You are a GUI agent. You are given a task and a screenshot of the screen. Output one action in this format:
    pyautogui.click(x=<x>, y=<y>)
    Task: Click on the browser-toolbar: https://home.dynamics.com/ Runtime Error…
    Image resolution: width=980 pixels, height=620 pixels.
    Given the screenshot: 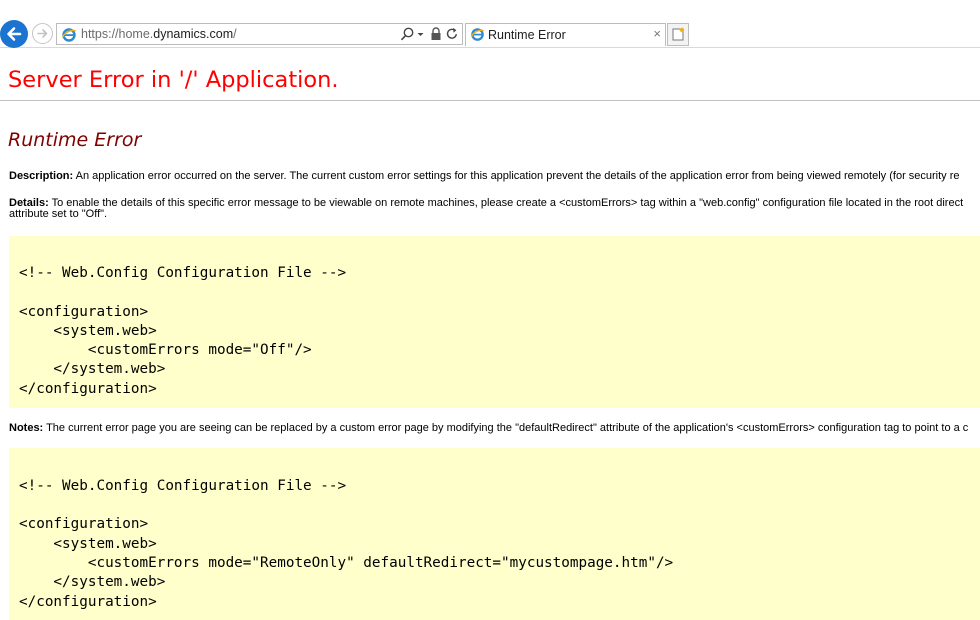 What is the action you would take?
    pyautogui.click(x=490, y=24)
    